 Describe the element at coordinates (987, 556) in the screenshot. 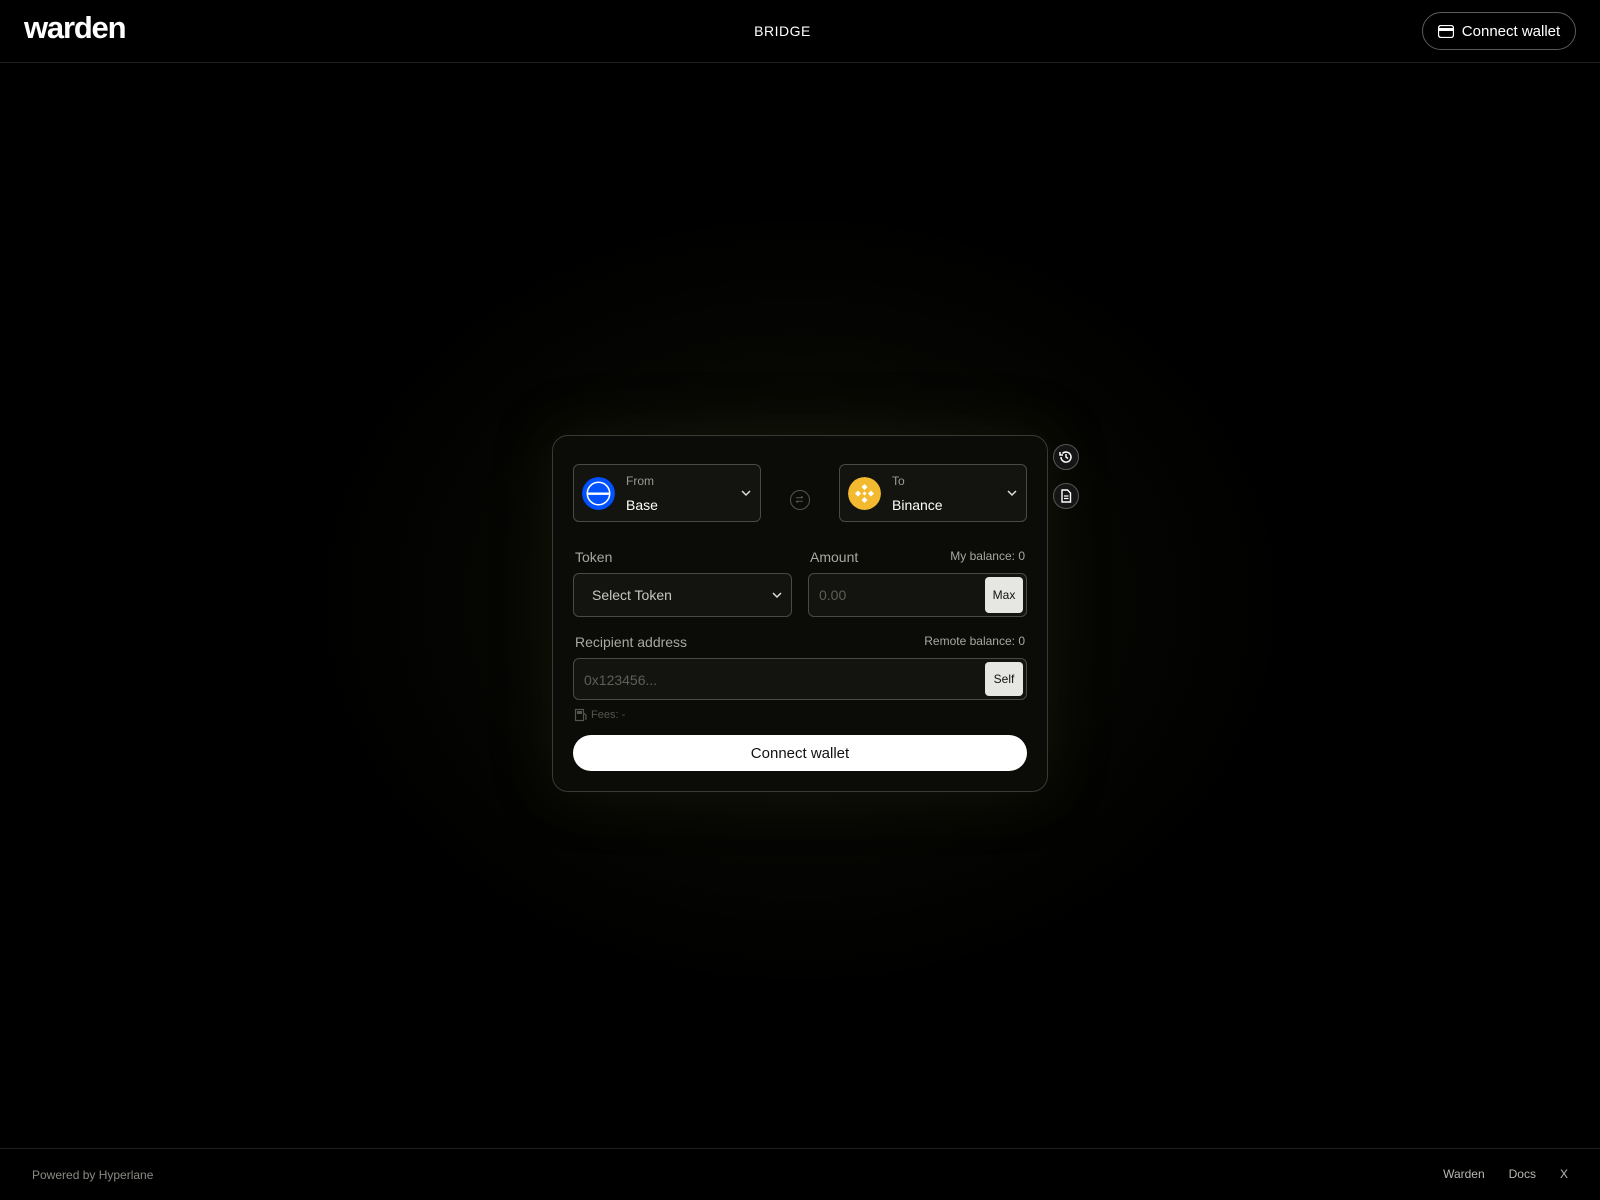

I see `my-balance: My balance: 0` at that location.